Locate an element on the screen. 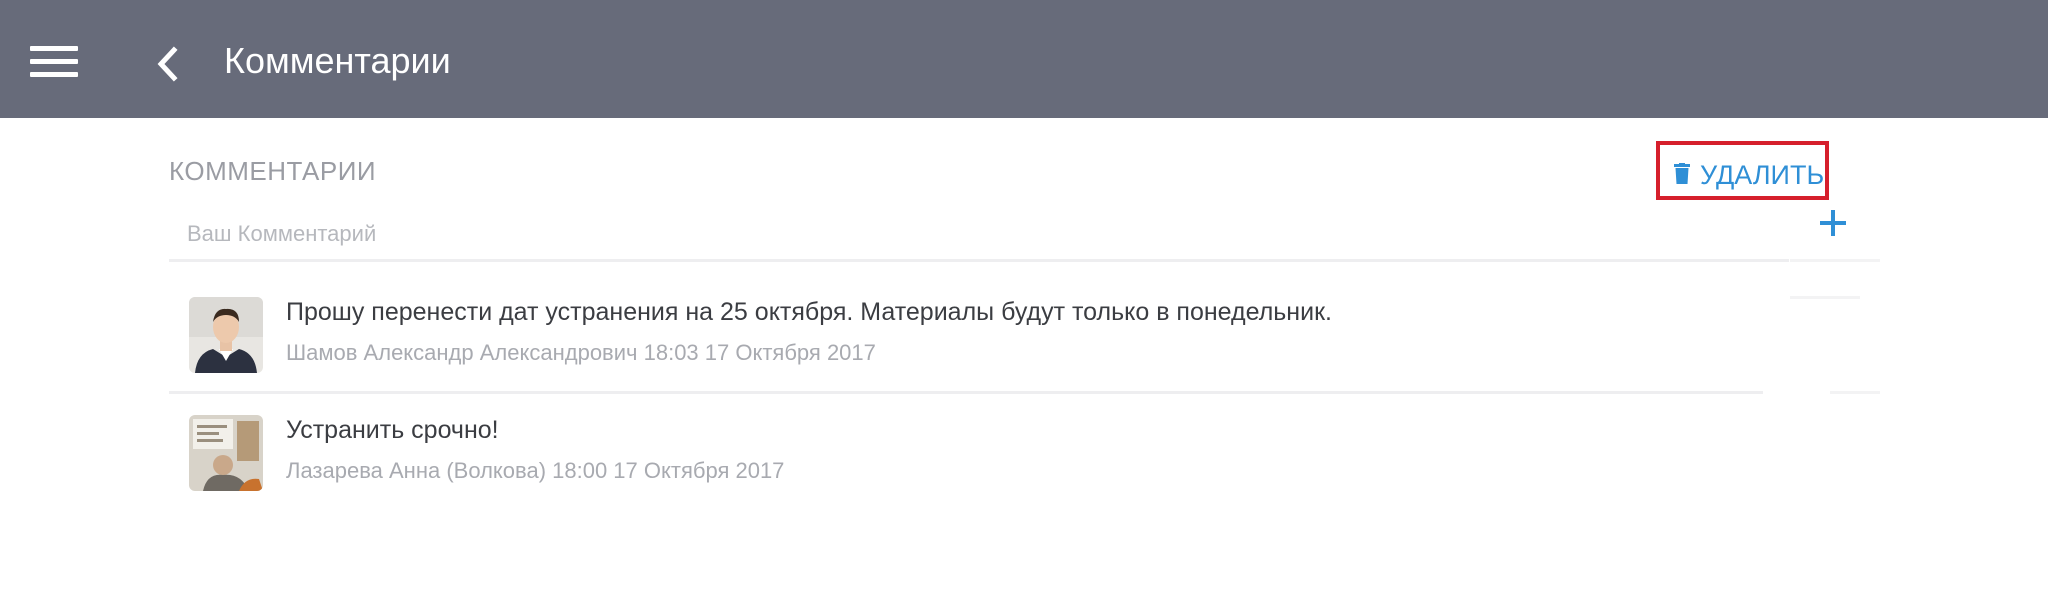  comment-divider is located at coordinates (966, 392).